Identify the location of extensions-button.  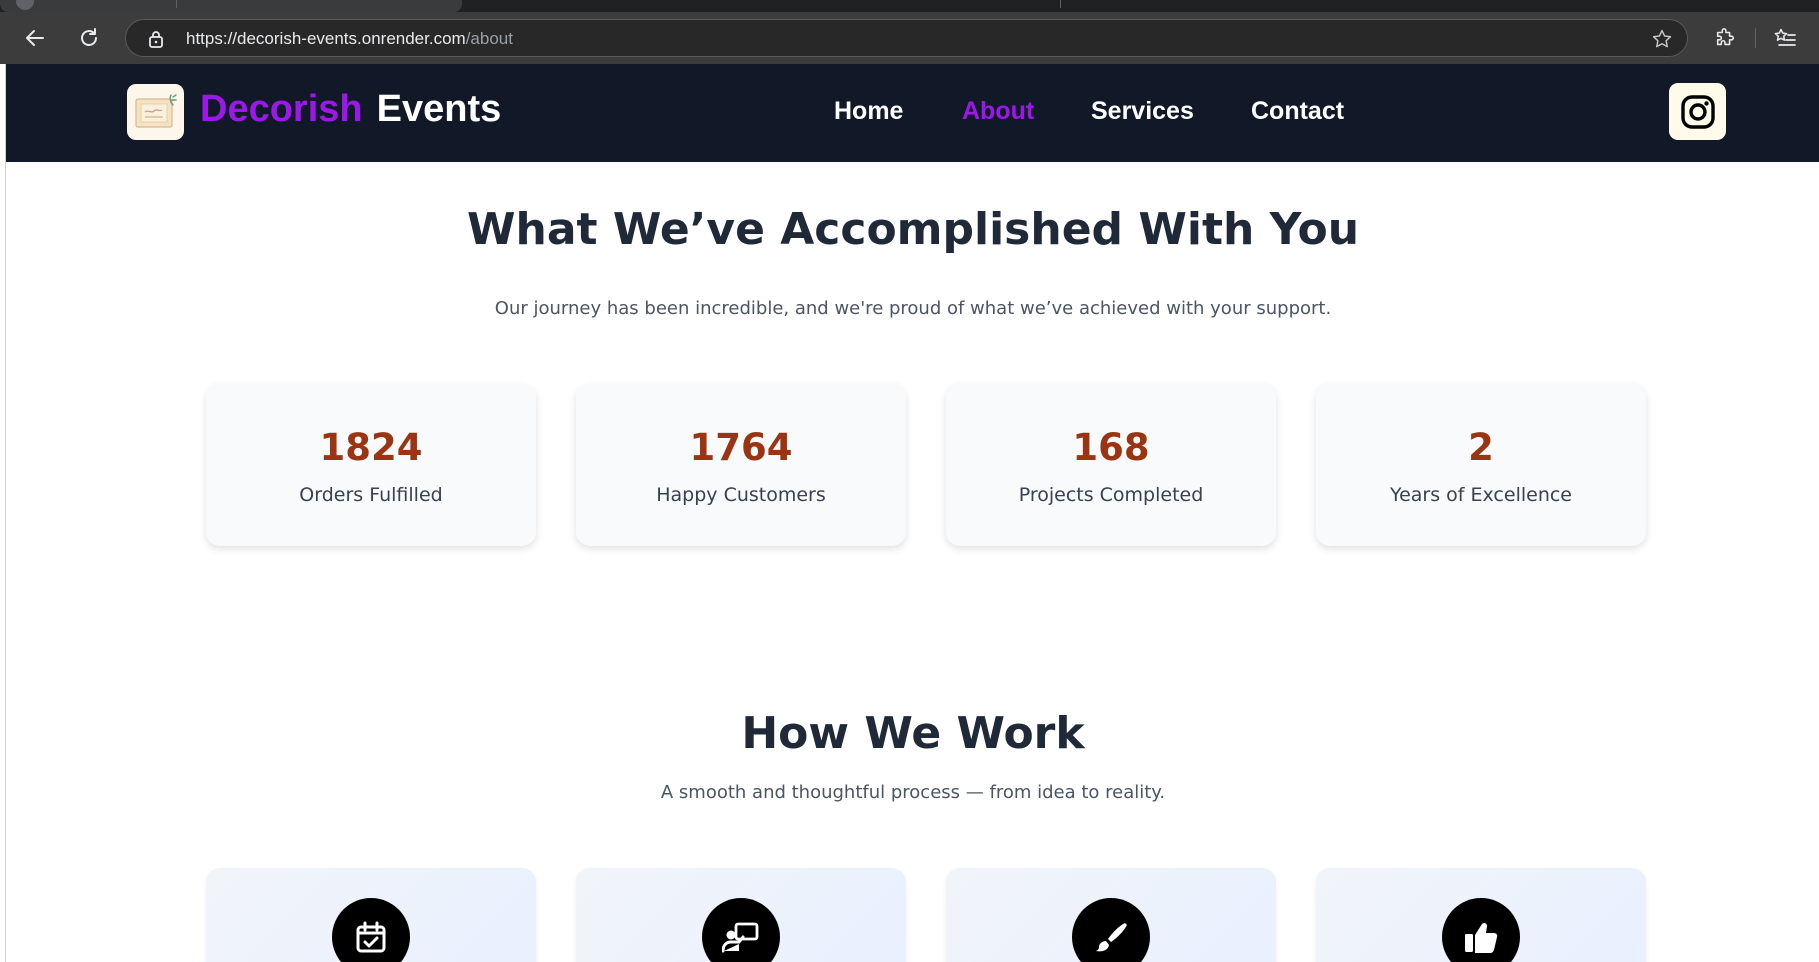
(1725, 38).